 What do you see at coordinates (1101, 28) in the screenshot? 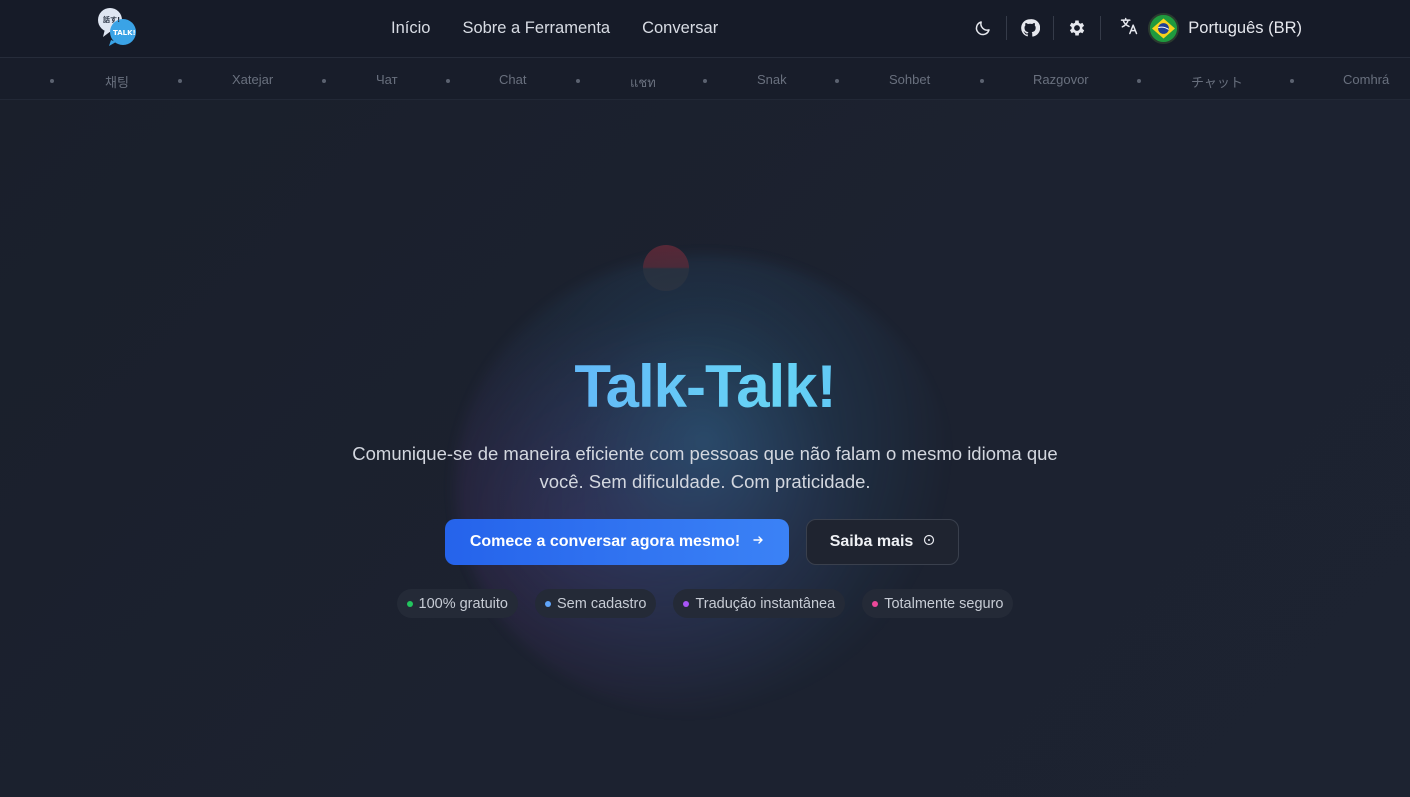
I see `divider` at bounding box center [1101, 28].